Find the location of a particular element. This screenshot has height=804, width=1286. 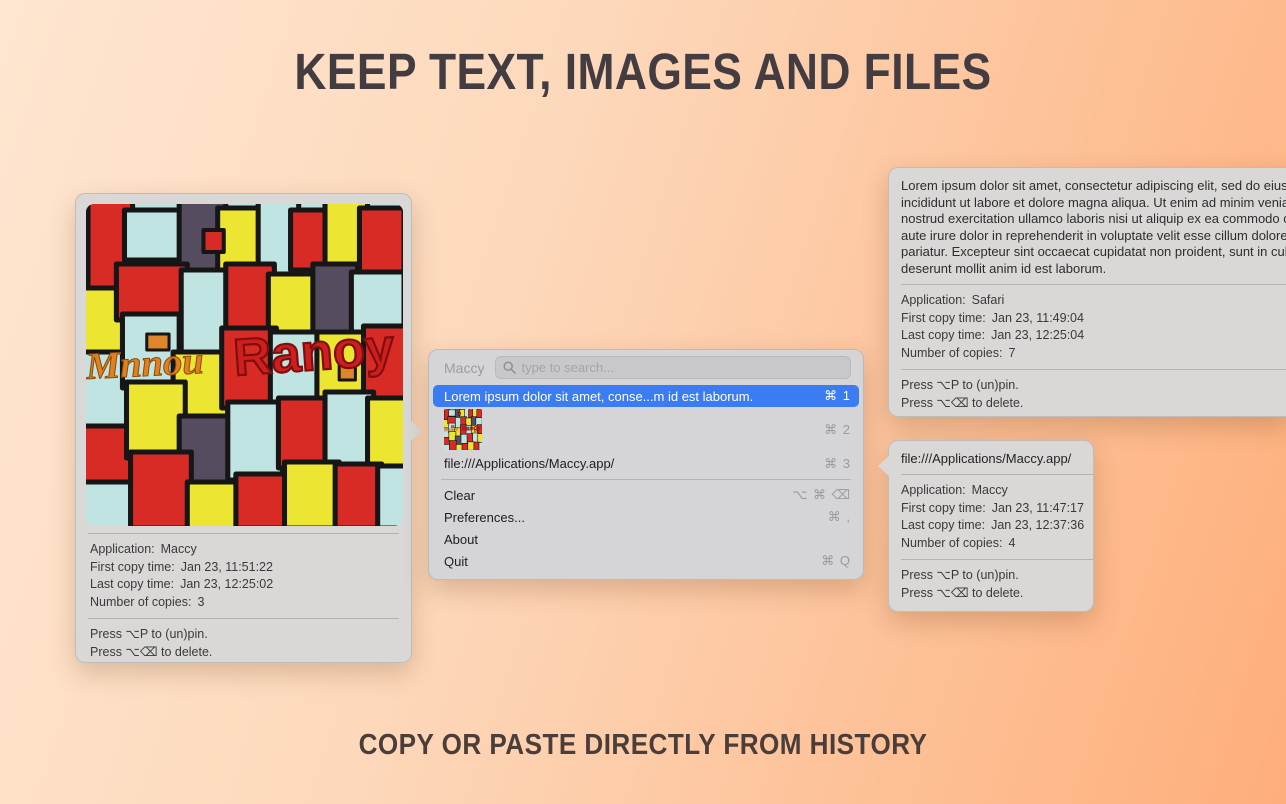

menu-header: Maccy is located at coordinates (646, 367).